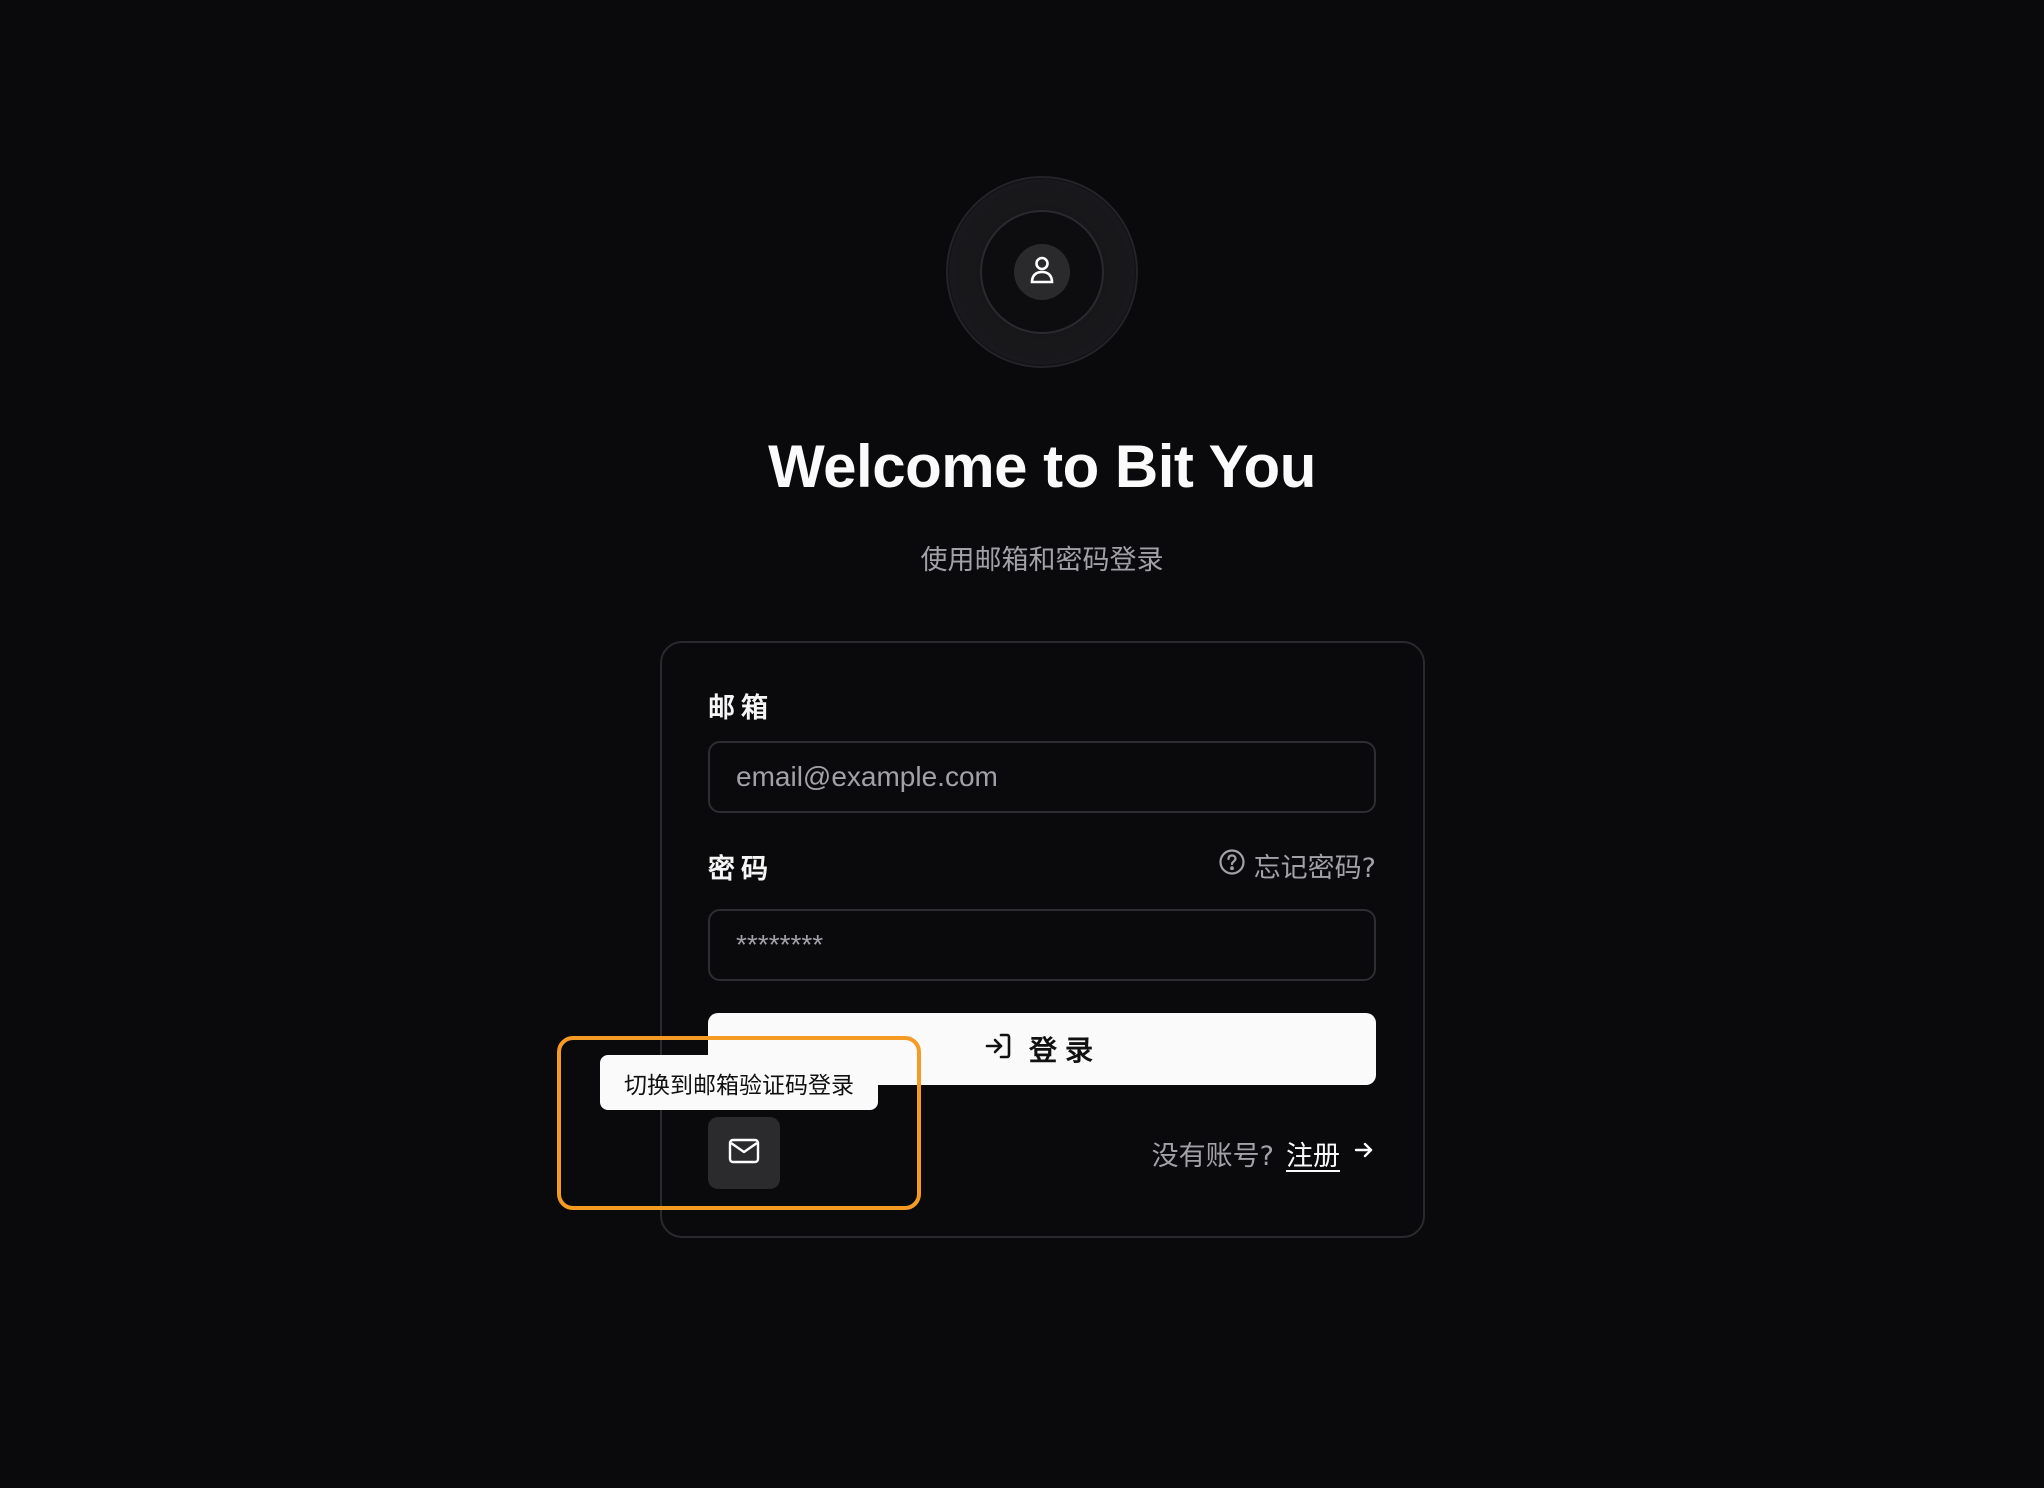 The height and width of the screenshot is (1488, 2044). What do you see at coordinates (1042, 466) in the screenshot?
I see `page-title: Welcome to Bit You` at bounding box center [1042, 466].